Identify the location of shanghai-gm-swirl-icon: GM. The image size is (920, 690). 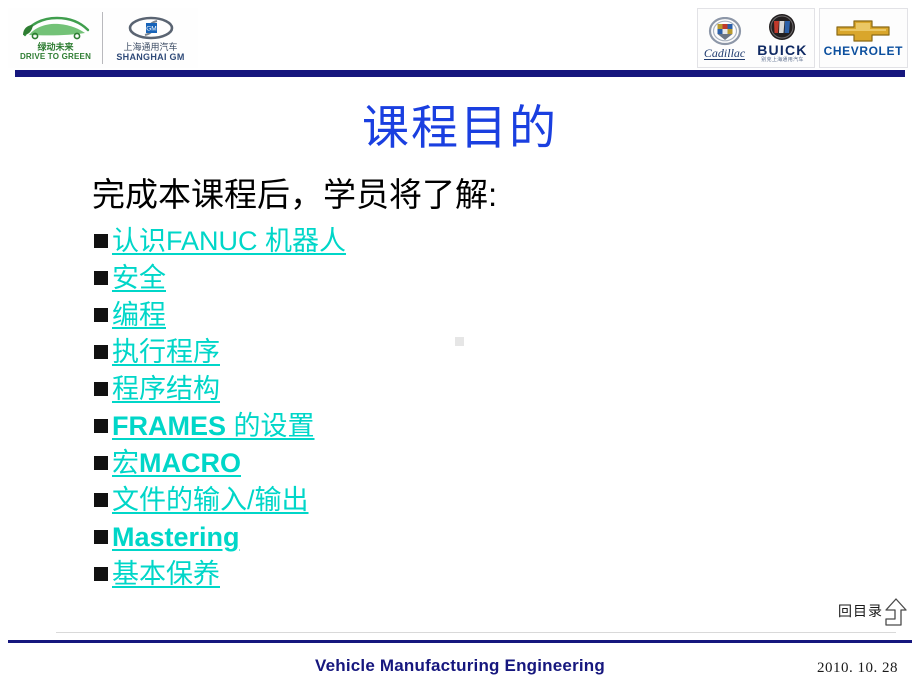
(151, 28).